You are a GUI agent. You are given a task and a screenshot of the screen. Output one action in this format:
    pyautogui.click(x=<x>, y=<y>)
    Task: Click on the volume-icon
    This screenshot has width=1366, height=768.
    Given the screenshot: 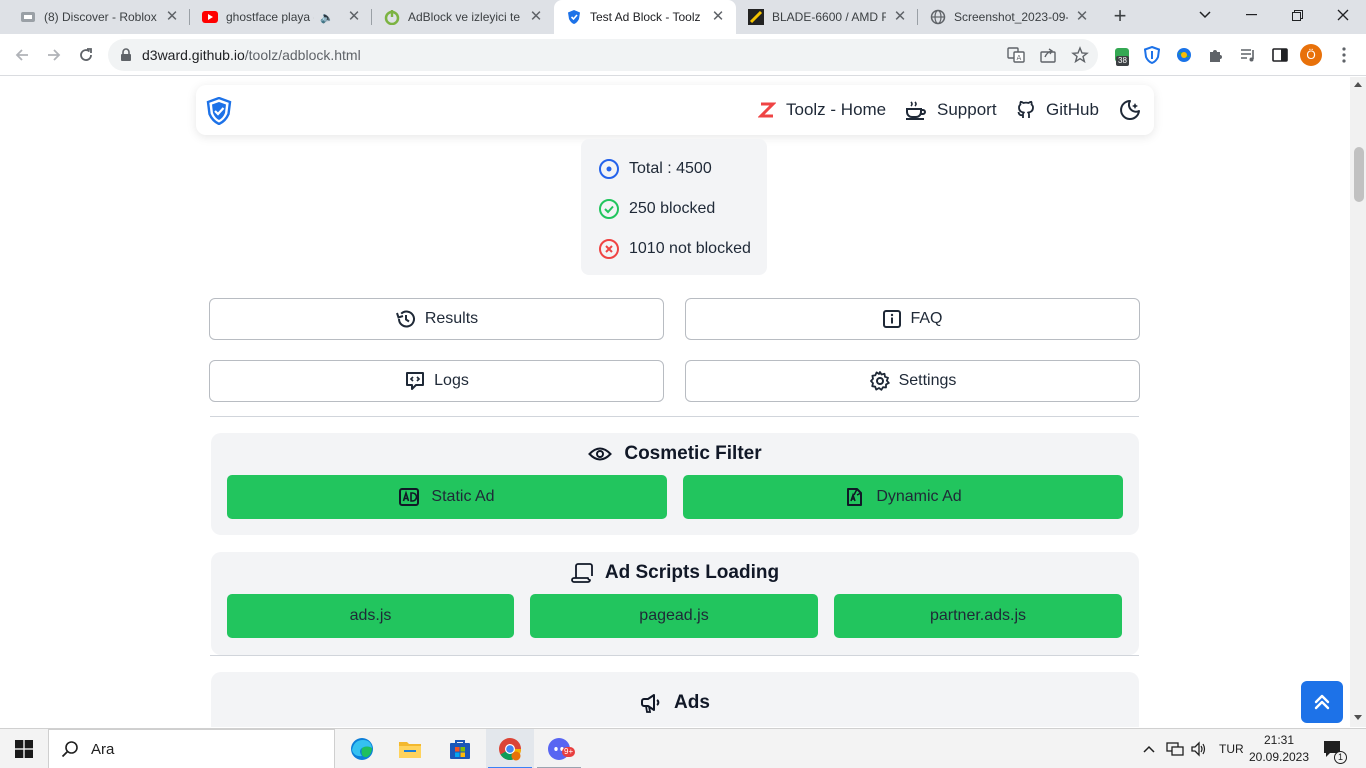 What is the action you would take?
    pyautogui.click(x=1199, y=748)
    